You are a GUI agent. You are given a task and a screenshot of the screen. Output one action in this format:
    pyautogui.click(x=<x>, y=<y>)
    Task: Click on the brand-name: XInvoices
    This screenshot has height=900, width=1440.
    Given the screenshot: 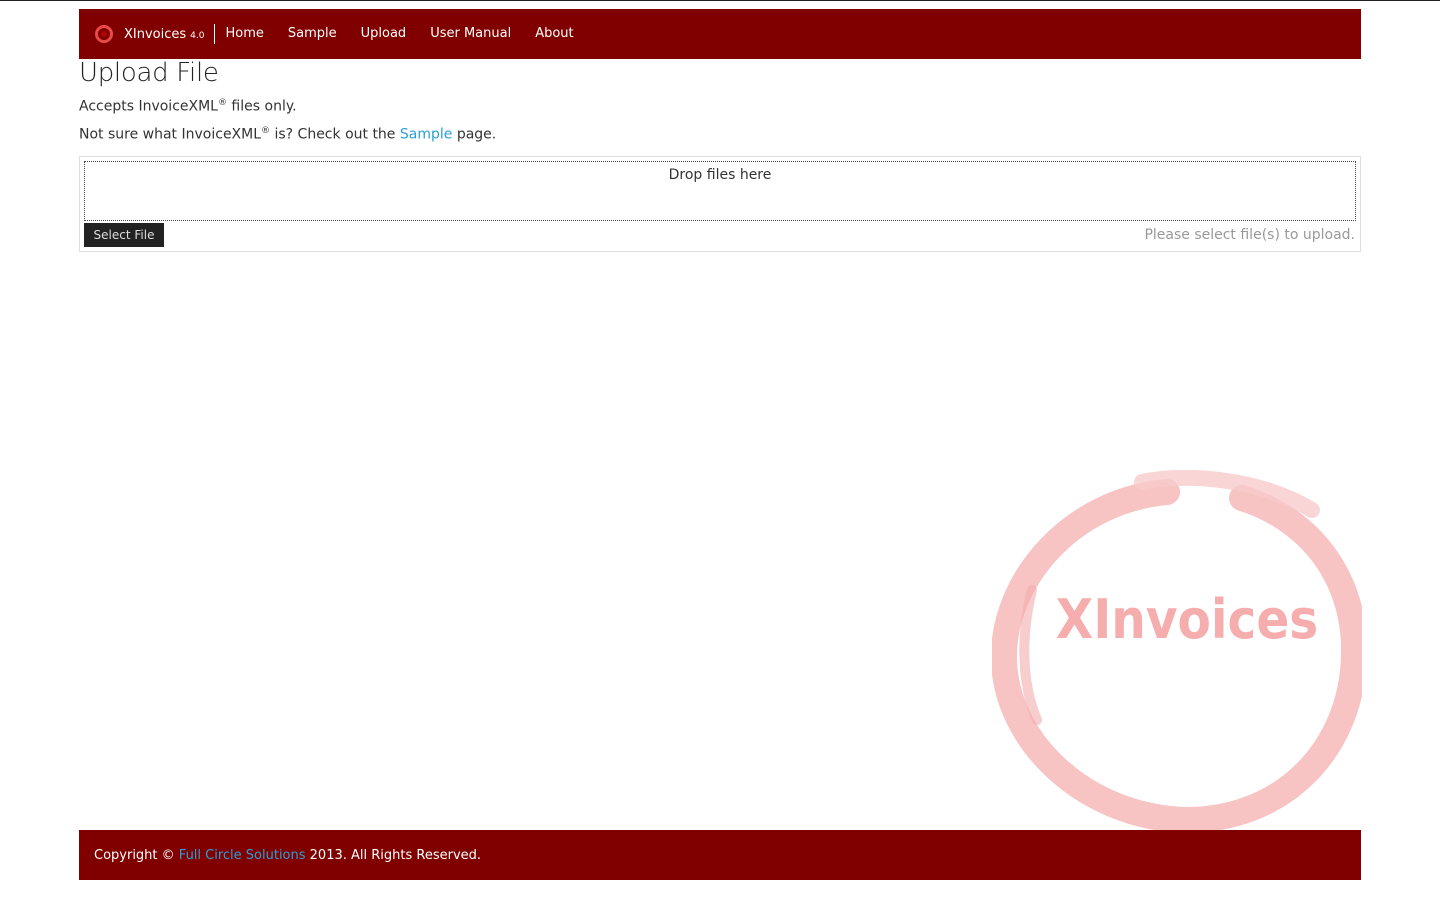 What is the action you would take?
    pyautogui.click(x=155, y=34)
    